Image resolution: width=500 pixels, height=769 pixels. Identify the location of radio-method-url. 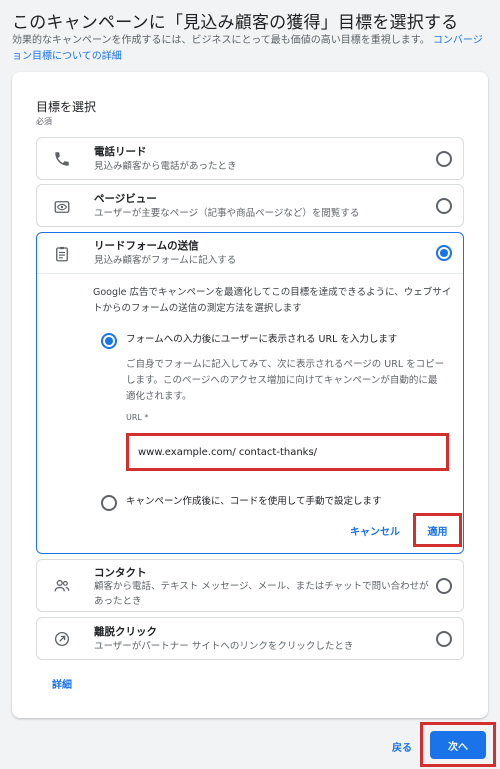
(109, 341).